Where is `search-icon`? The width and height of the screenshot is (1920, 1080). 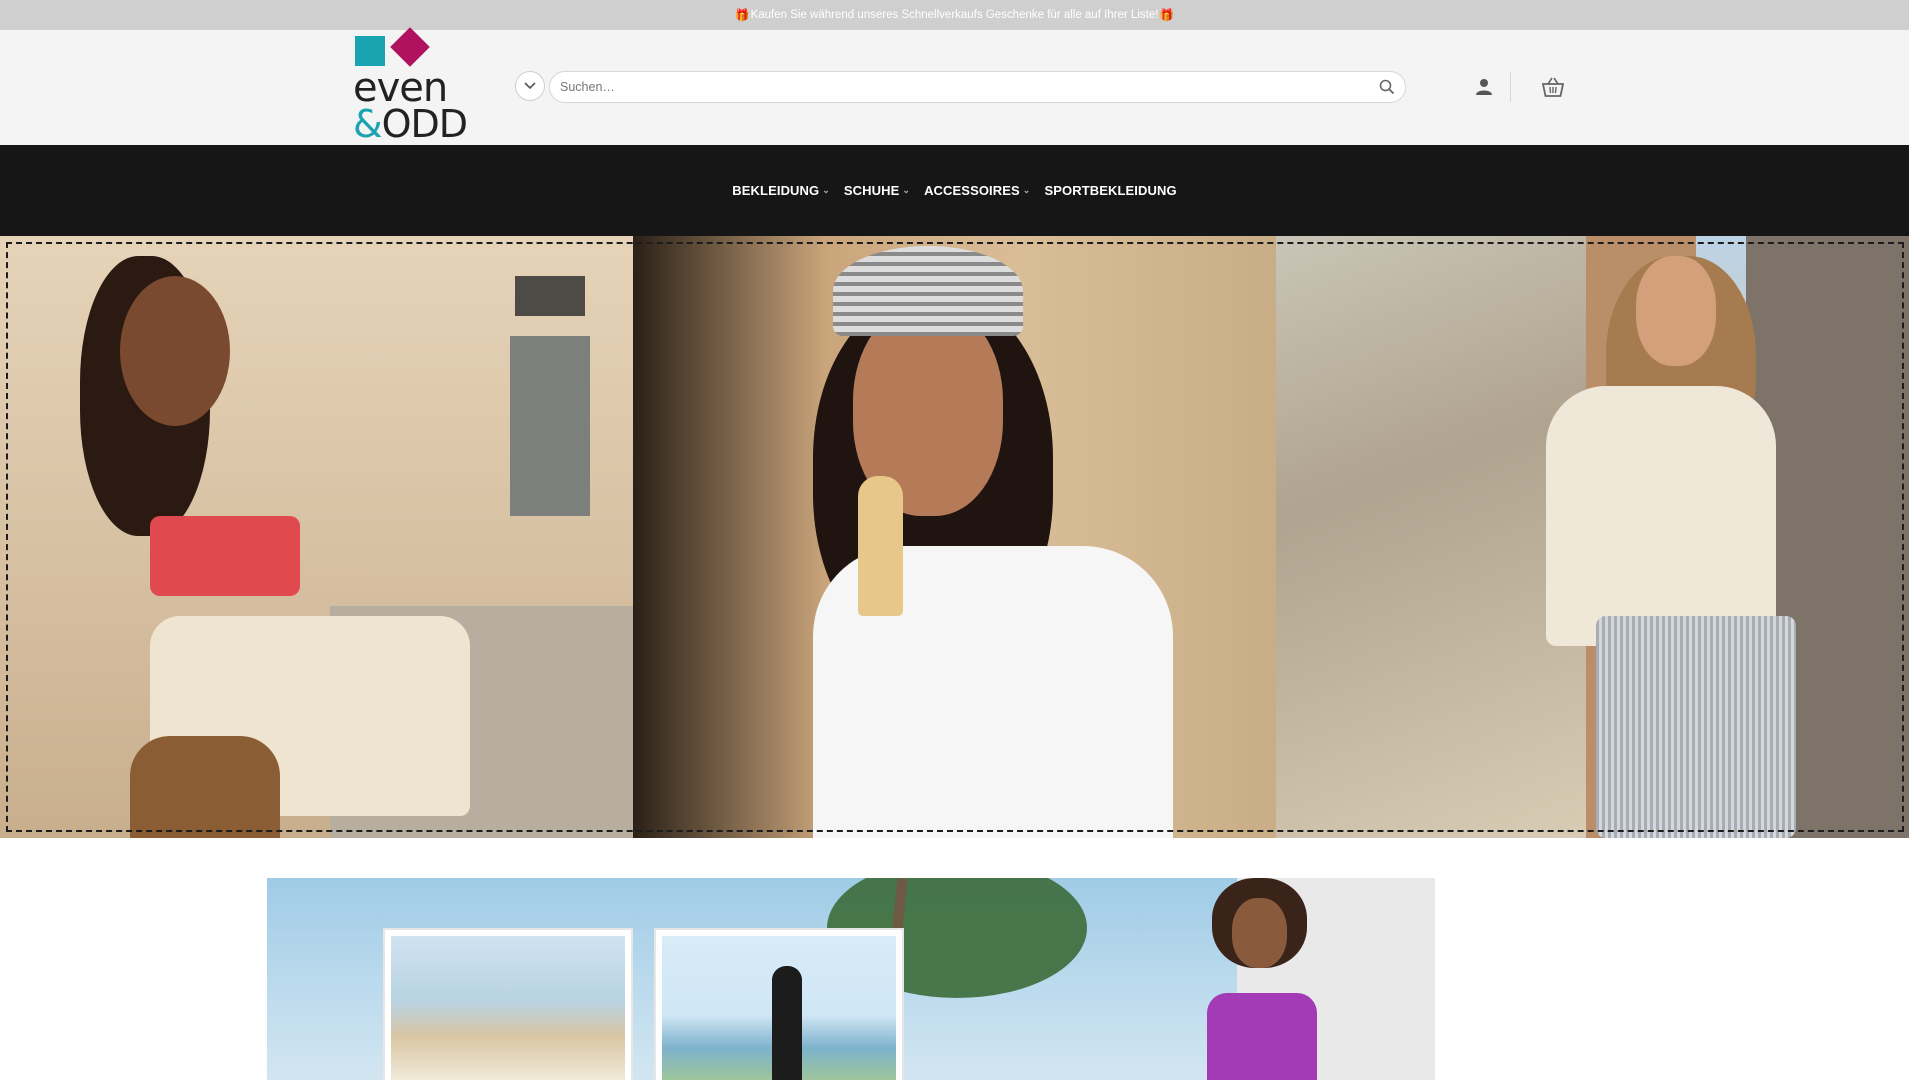
search-icon is located at coordinates (1387, 87).